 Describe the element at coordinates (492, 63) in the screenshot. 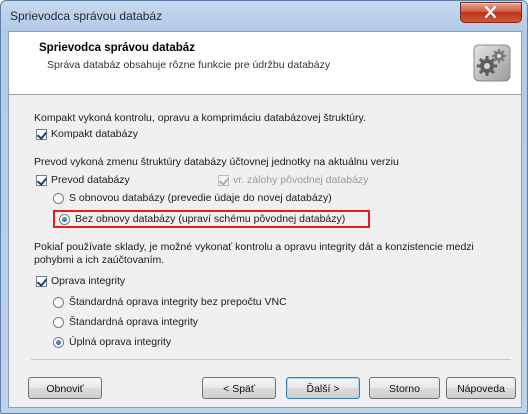

I see `gear-cog-icon` at that location.